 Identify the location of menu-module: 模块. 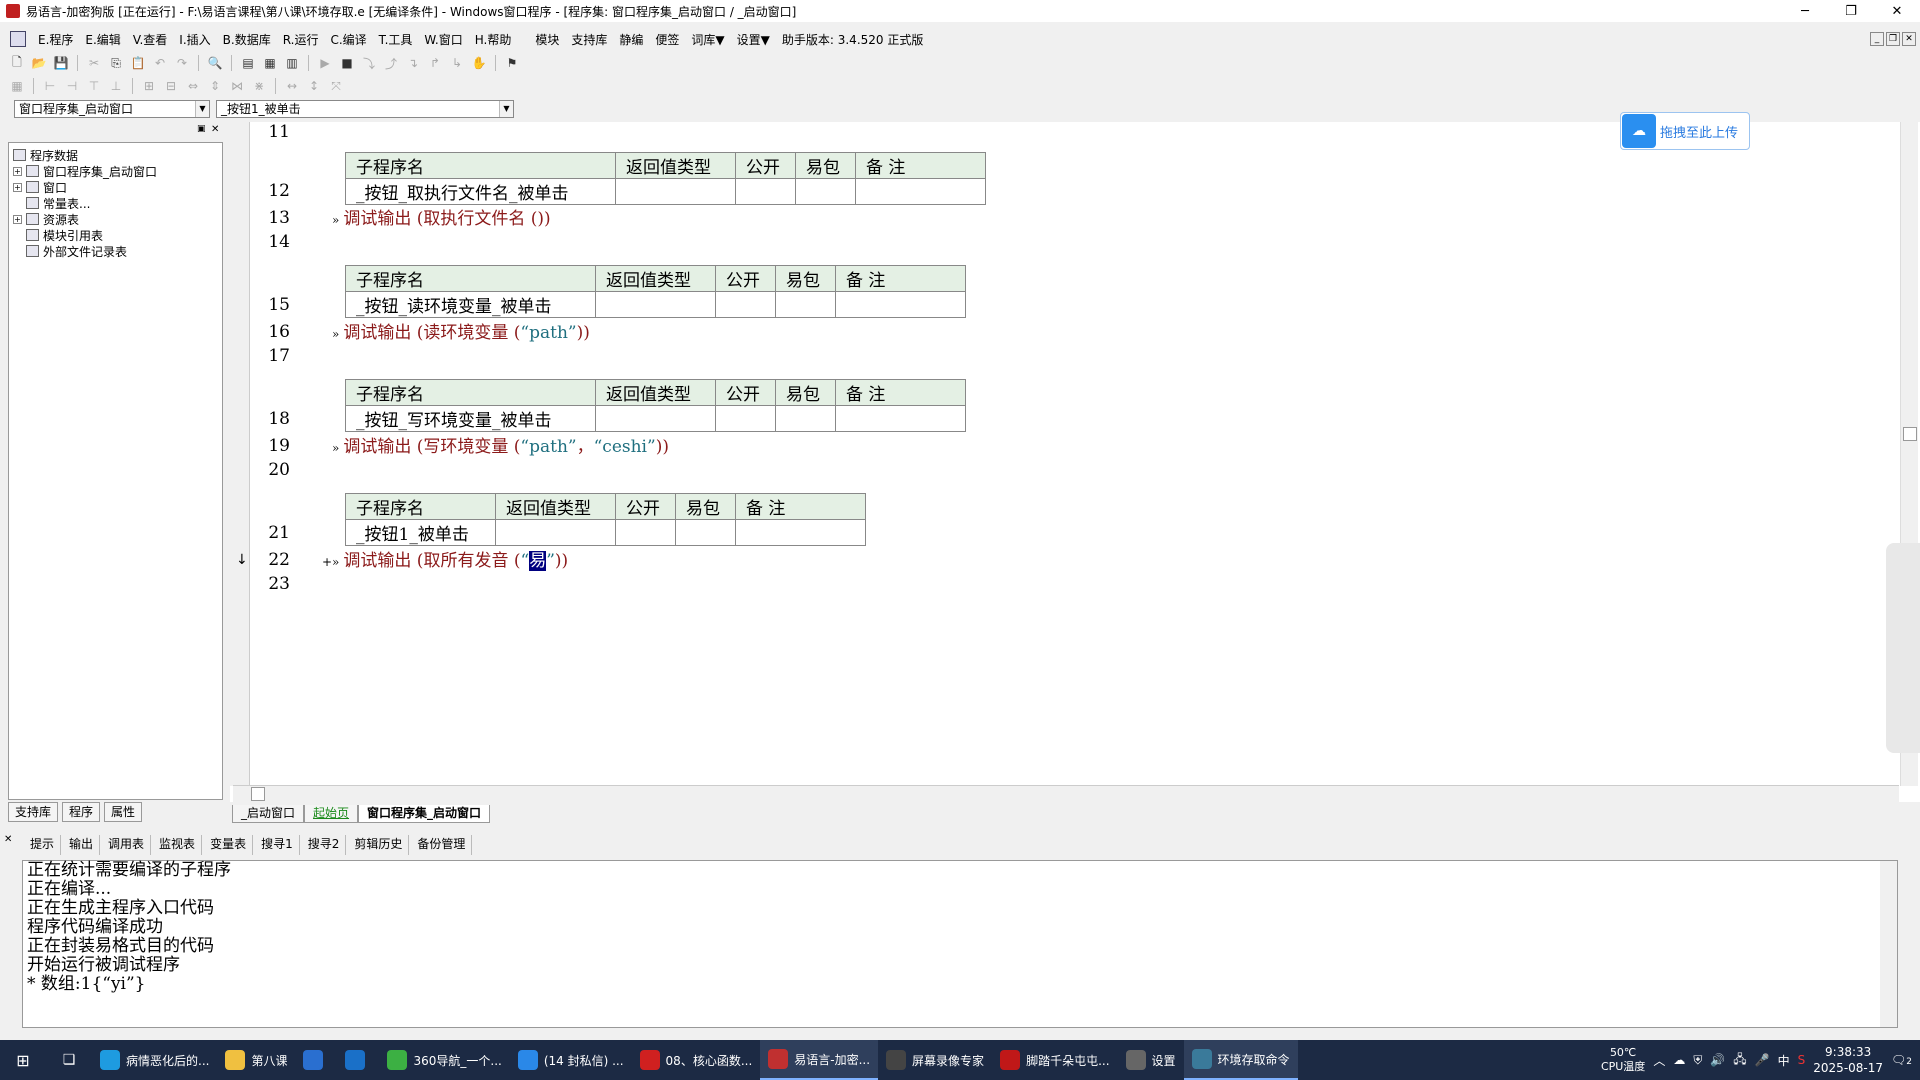
(547, 39).